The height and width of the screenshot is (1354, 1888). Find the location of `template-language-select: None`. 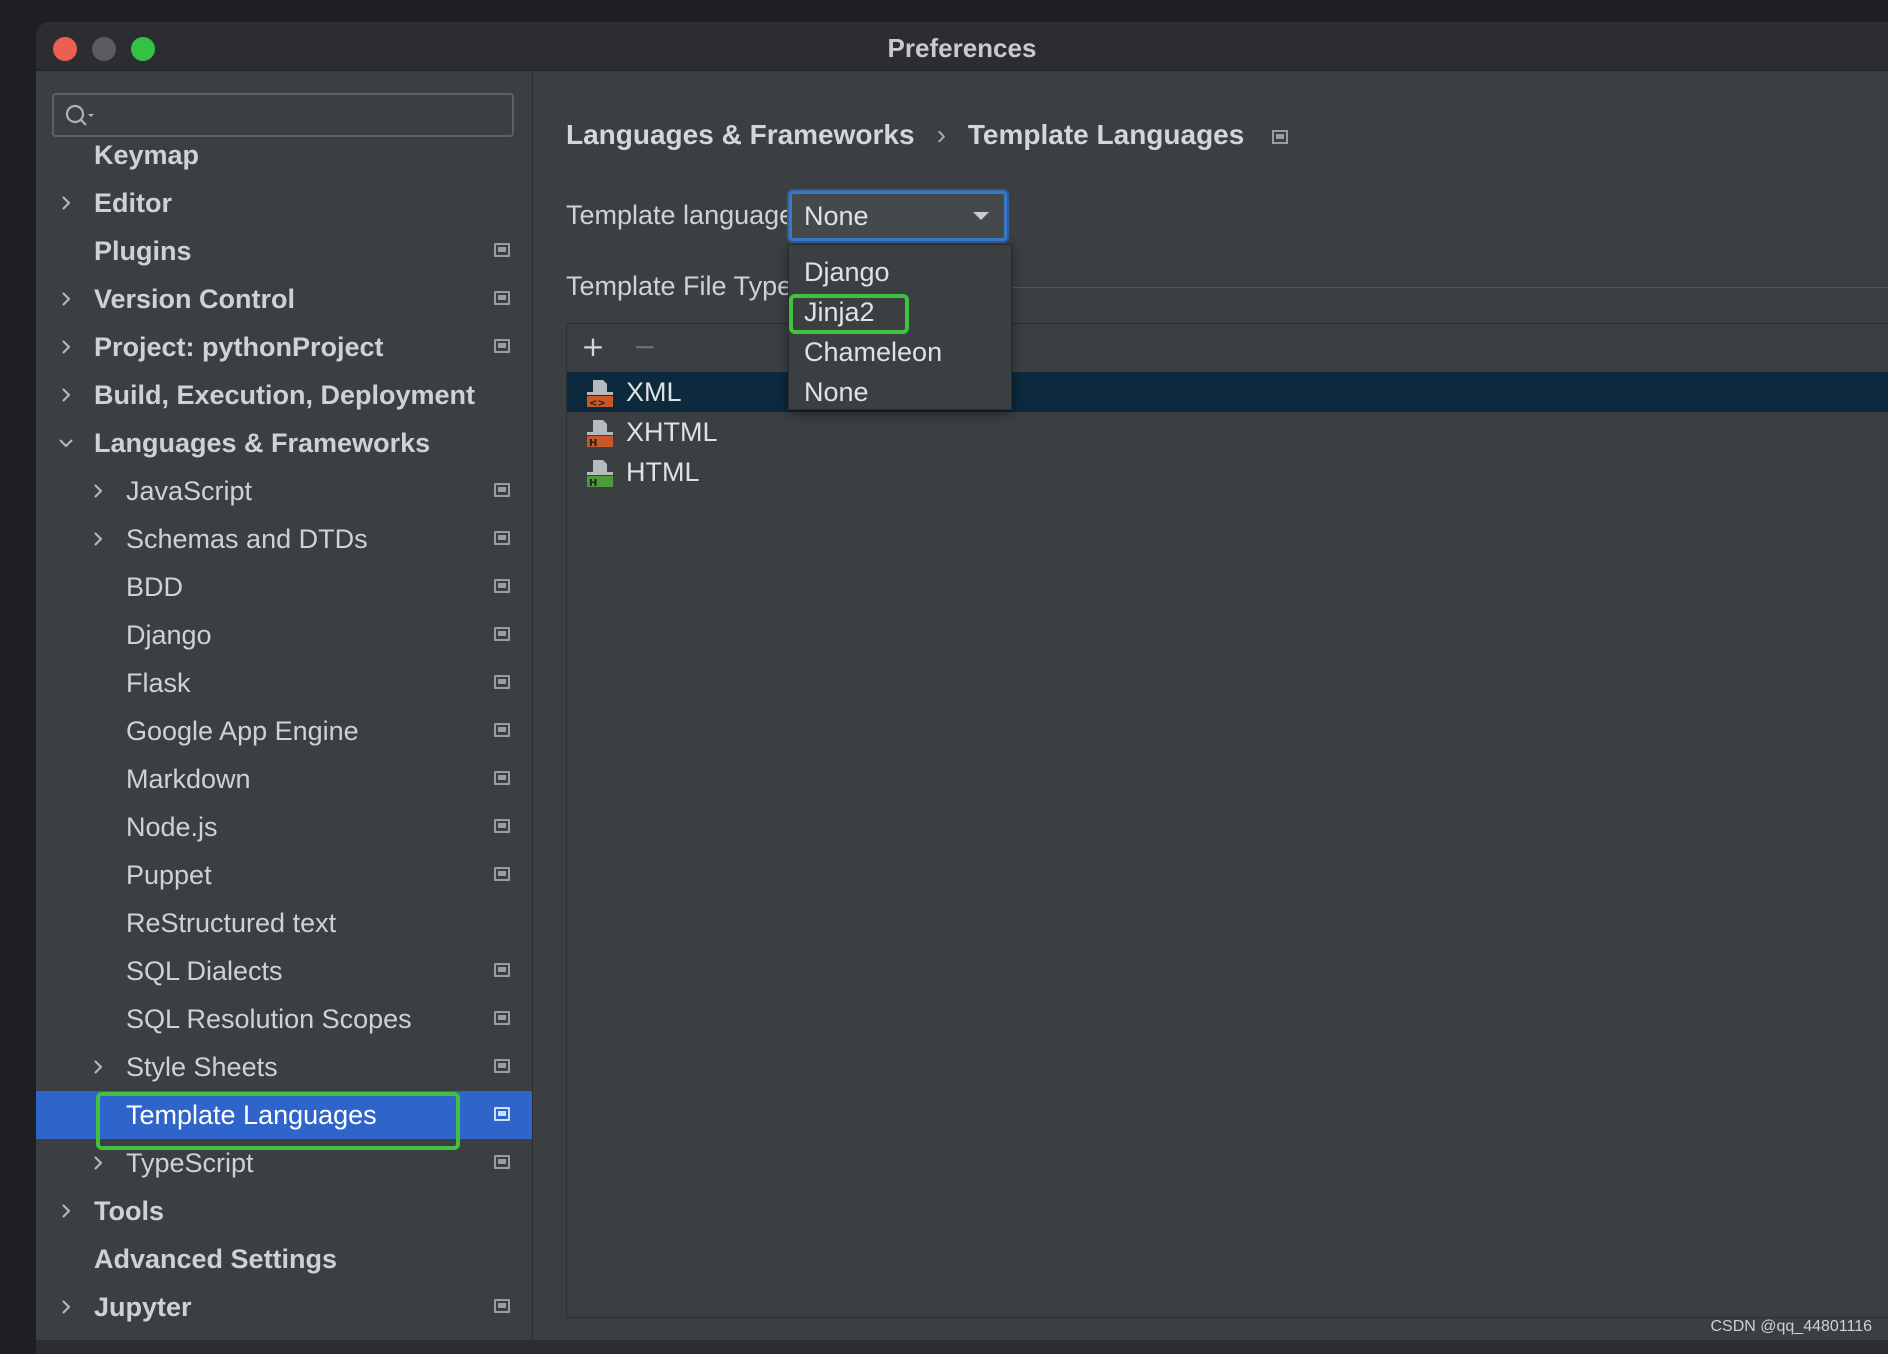

template-language-select: None is located at coordinates (898, 216).